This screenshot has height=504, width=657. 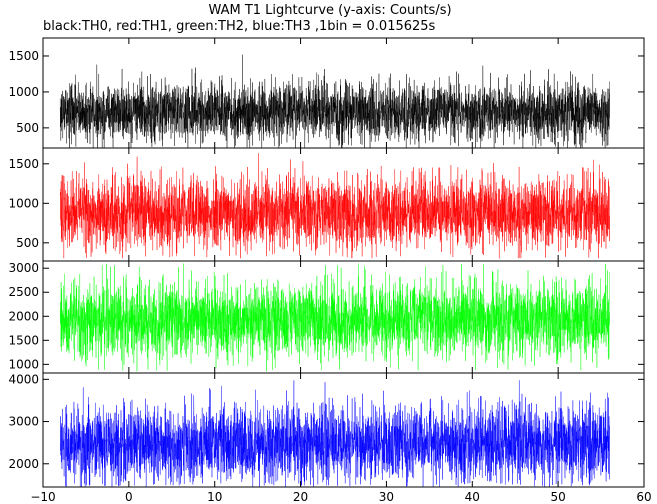 I want to click on x-tick-label: −10, so click(x=42, y=497).